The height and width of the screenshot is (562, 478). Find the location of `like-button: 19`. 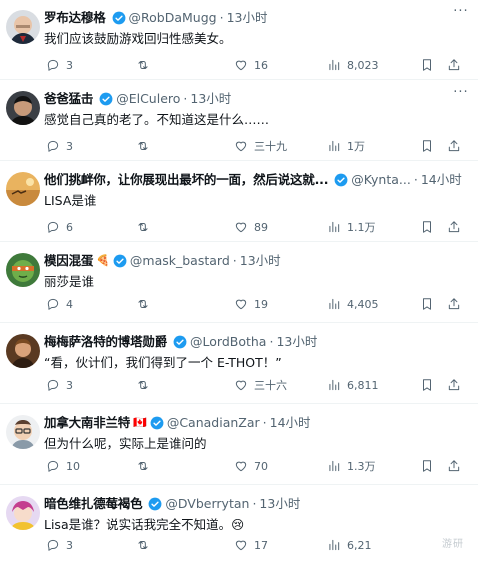

like-button: 19 is located at coordinates (251, 304).